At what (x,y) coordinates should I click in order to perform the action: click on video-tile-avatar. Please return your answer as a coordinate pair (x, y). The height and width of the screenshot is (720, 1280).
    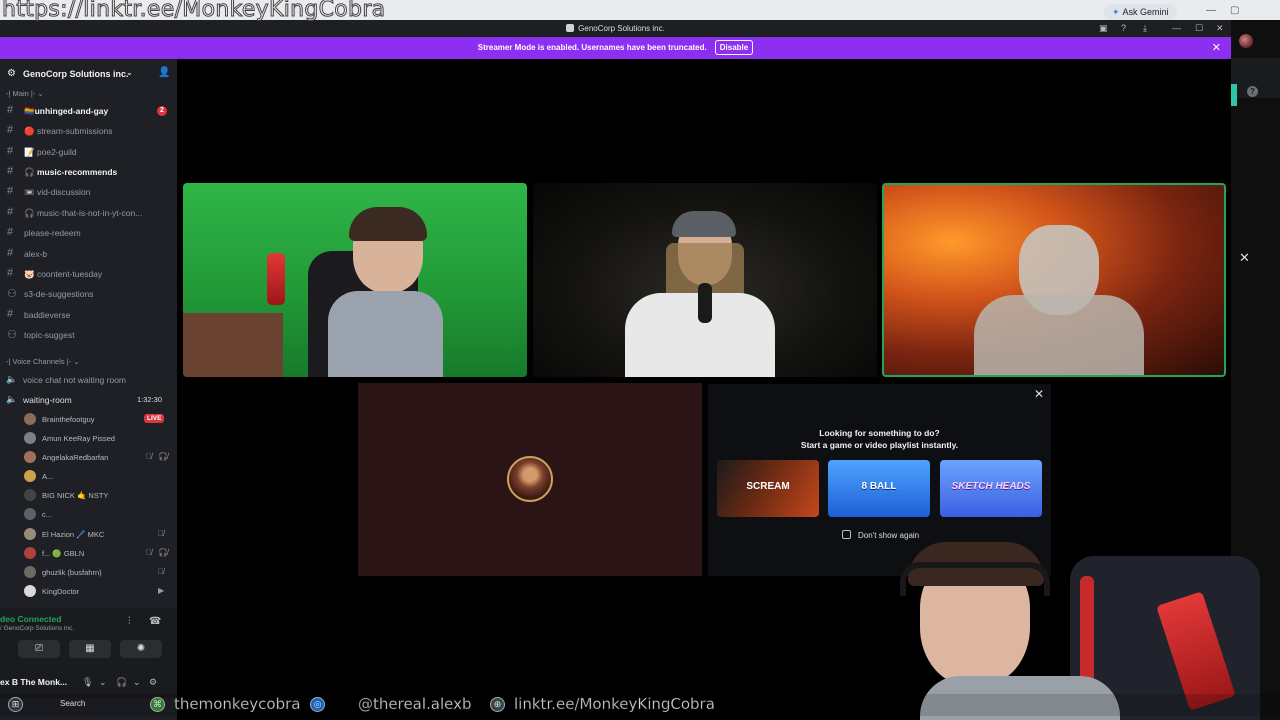
    Looking at the image, I should click on (530, 479).